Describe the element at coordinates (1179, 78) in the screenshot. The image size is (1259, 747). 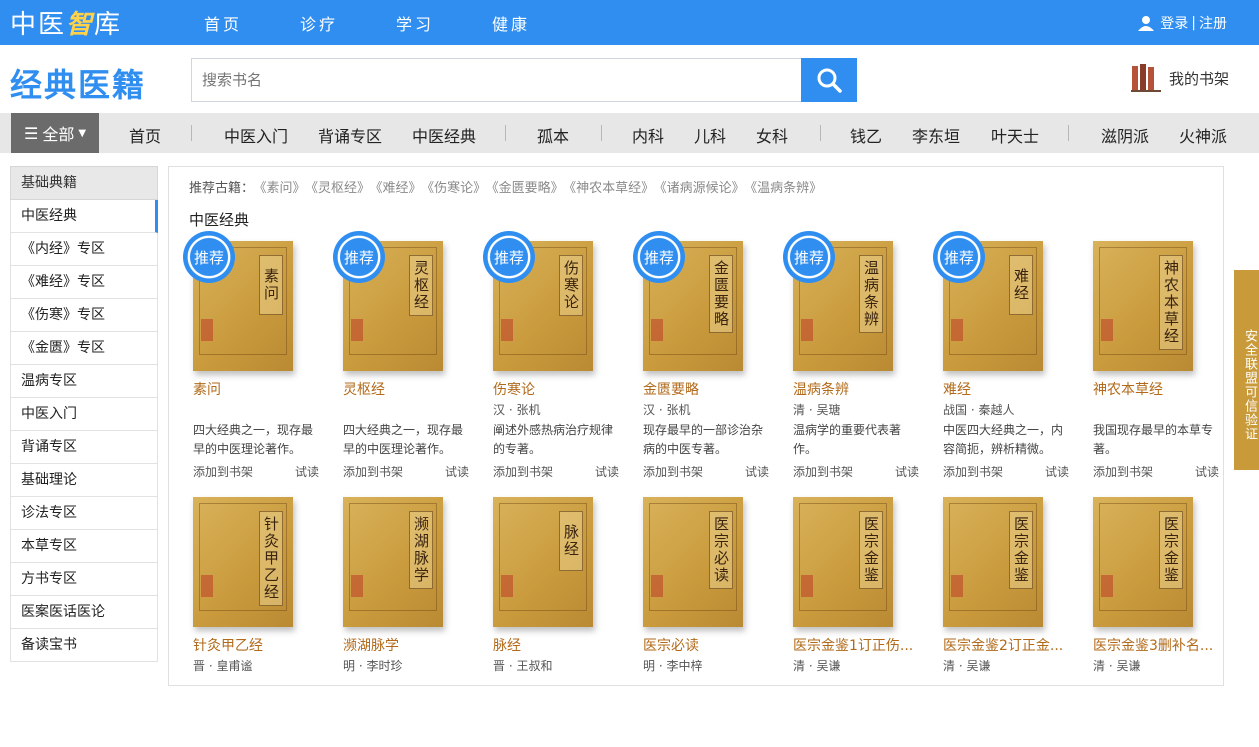
I see `my-bookshelf-link: 我的书架` at that location.